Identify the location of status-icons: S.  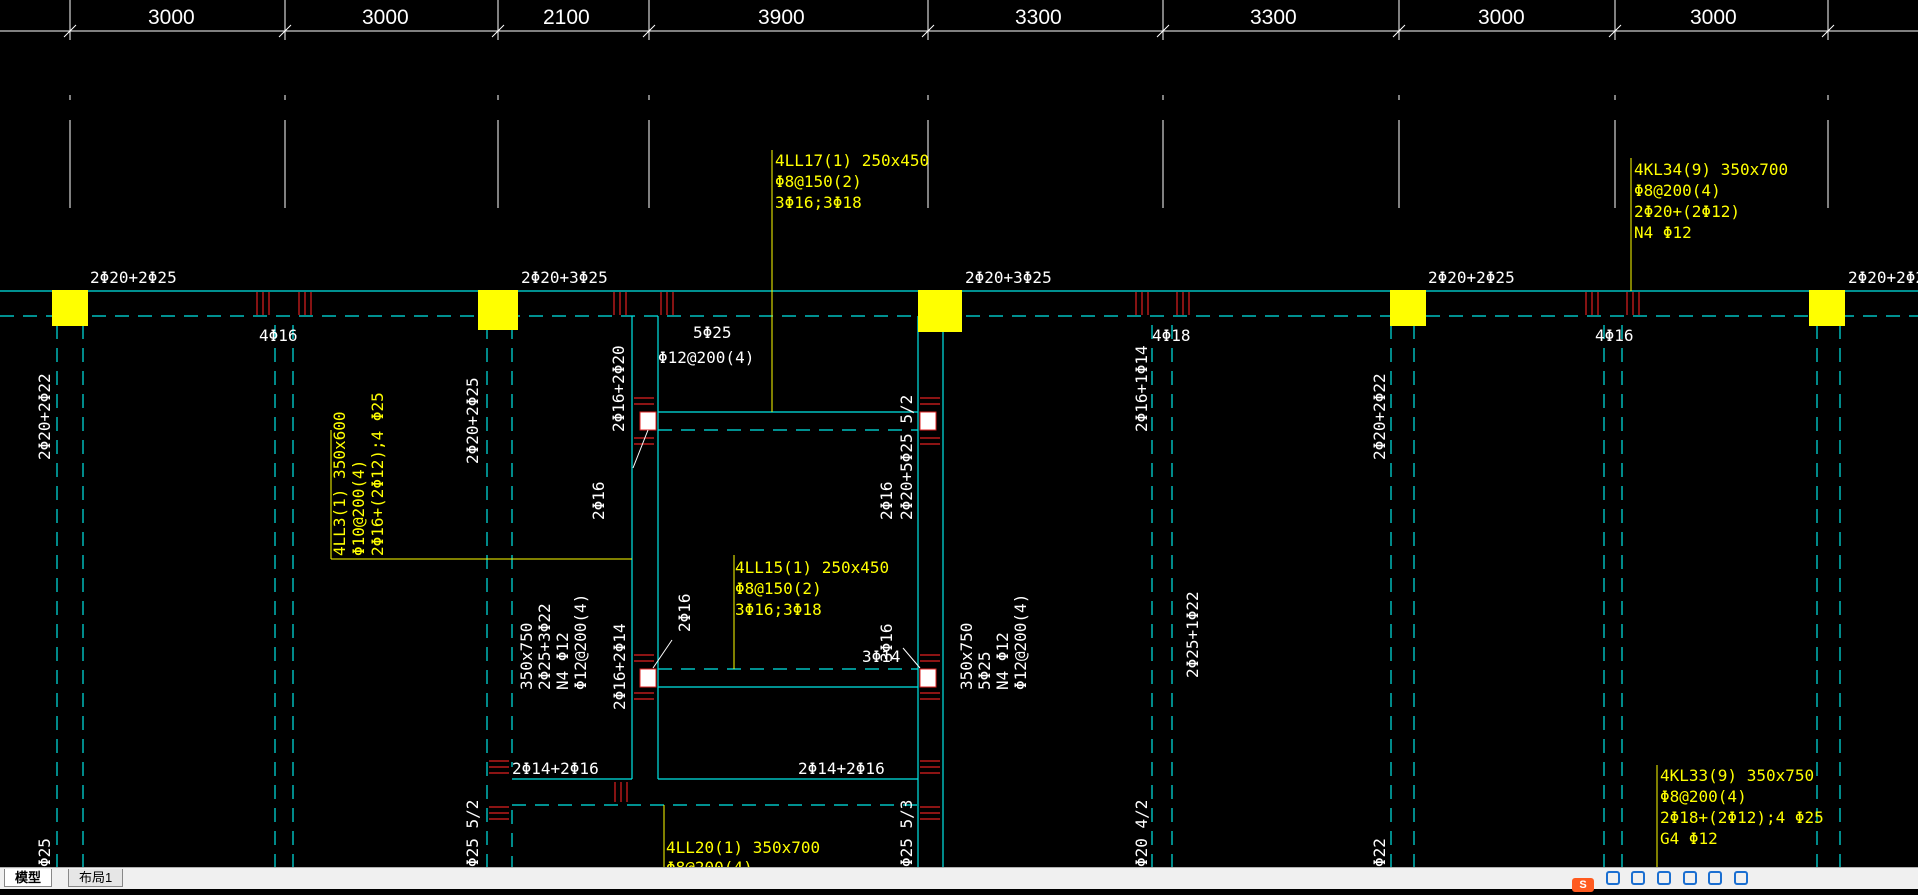
(1660, 880).